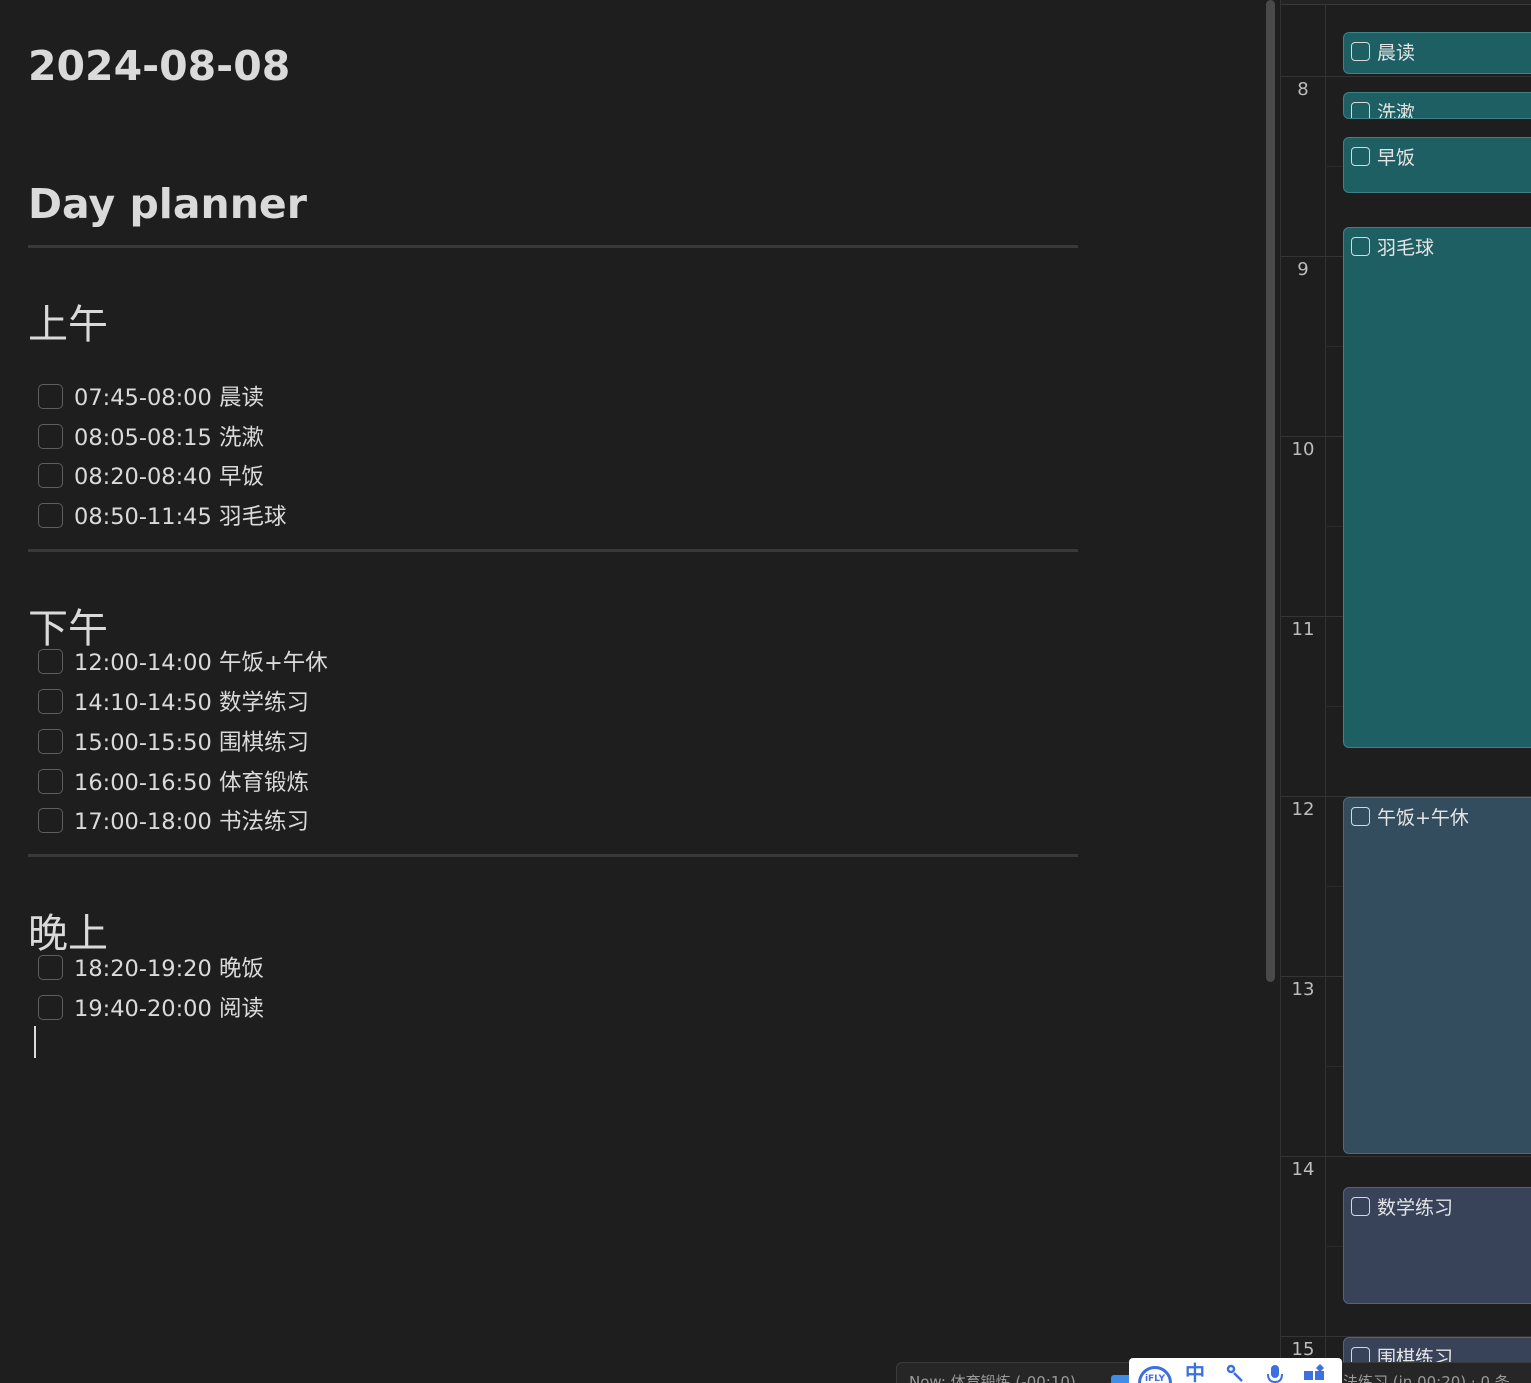 This screenshot has height=1383, width=1531. I want to click on task-text: 08:50-11:45 羽毛球, so click(180, 517).